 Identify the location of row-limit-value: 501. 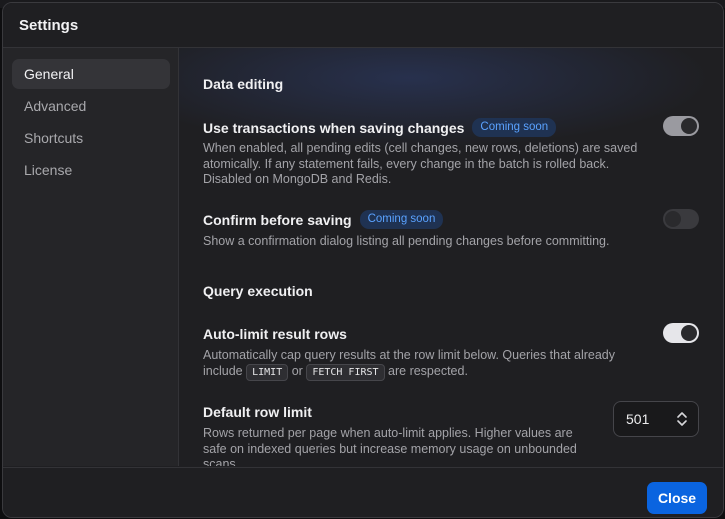
(638, 419).